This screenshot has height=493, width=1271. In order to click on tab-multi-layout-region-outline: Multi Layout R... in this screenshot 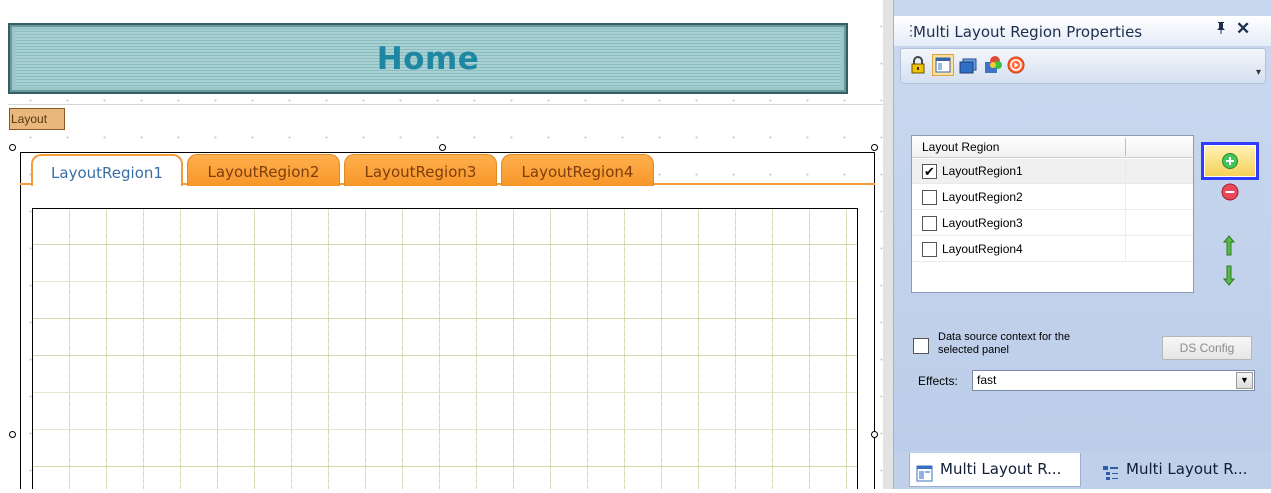, I will do `click(1180, 470)`.